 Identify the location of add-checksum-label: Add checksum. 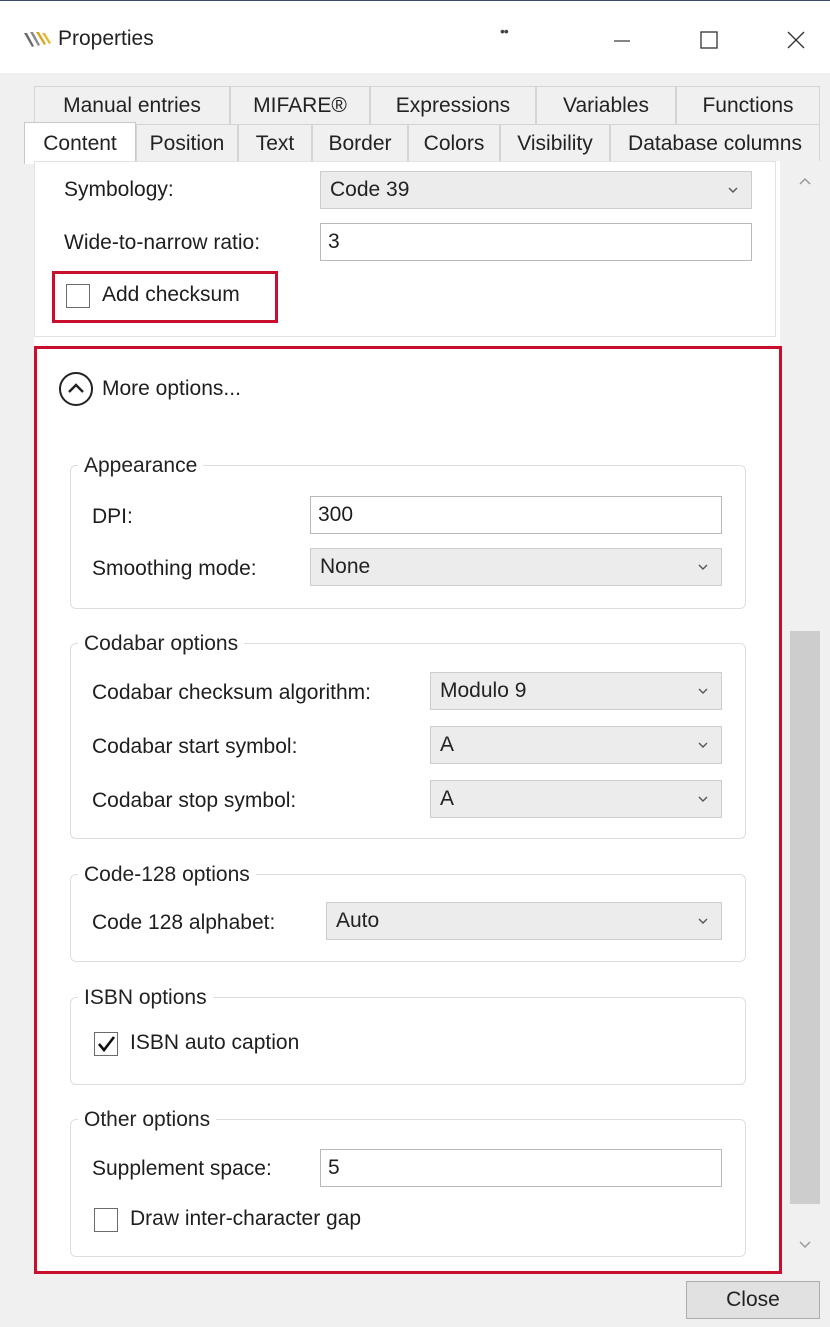
(171, 294).